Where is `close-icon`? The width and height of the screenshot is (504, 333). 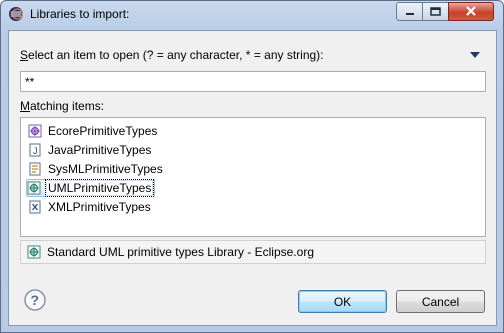
close-icon is located at coordinates (471, 12).